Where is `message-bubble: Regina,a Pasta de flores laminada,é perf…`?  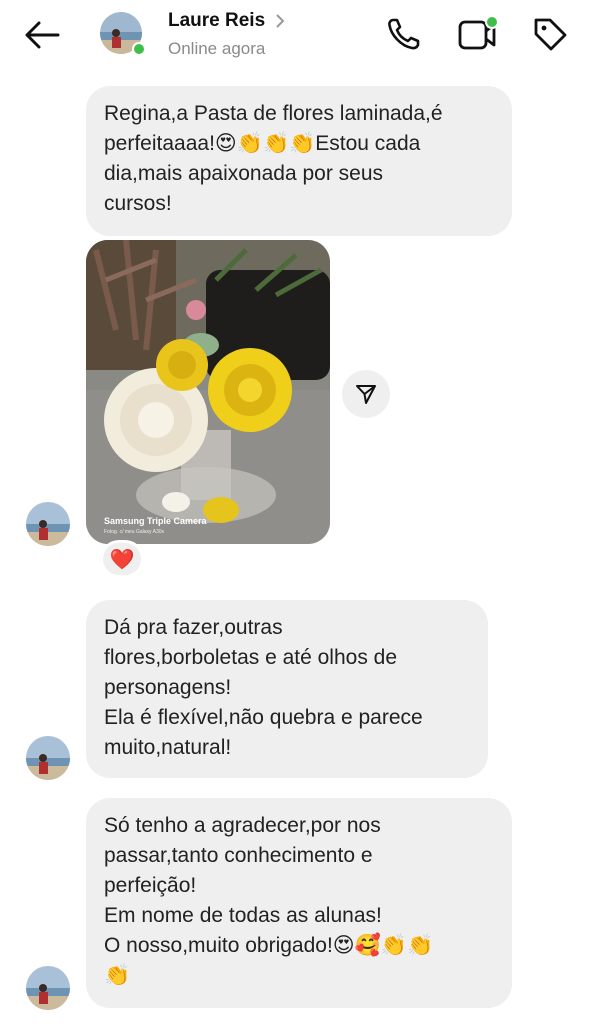
message-bubble: Regina,a Pasta de flores laminada,é perf… is located at coordinates (299, 161).